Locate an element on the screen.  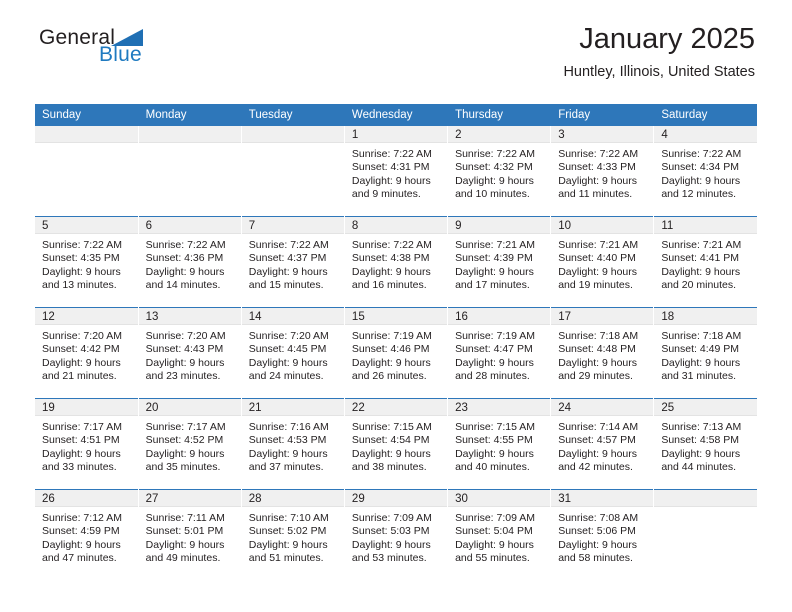
day-detail-line: Sunset: 4:59 PM is located at coordinates (81, 531).